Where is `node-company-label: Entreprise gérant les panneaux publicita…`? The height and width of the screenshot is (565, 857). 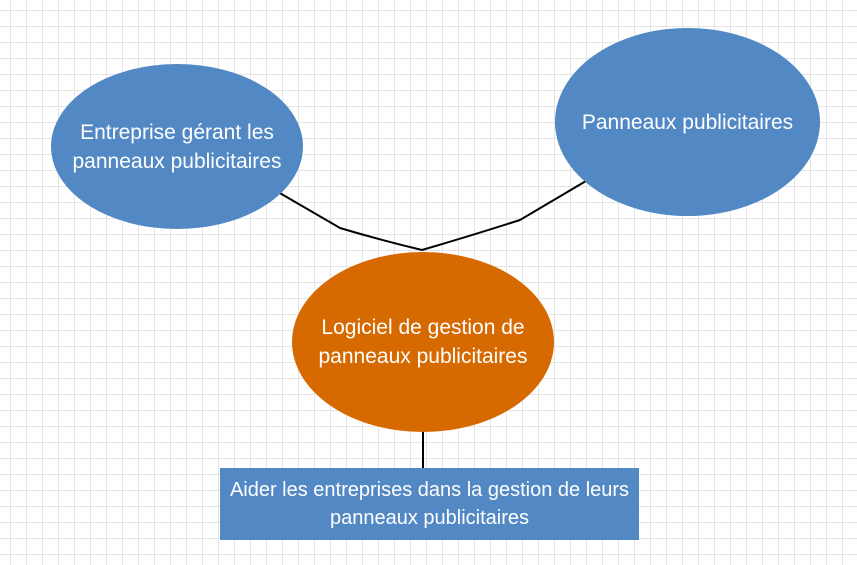 node-company-label: Entreprise gérant les panneaux publicita… is located at coordinates (177, 146).